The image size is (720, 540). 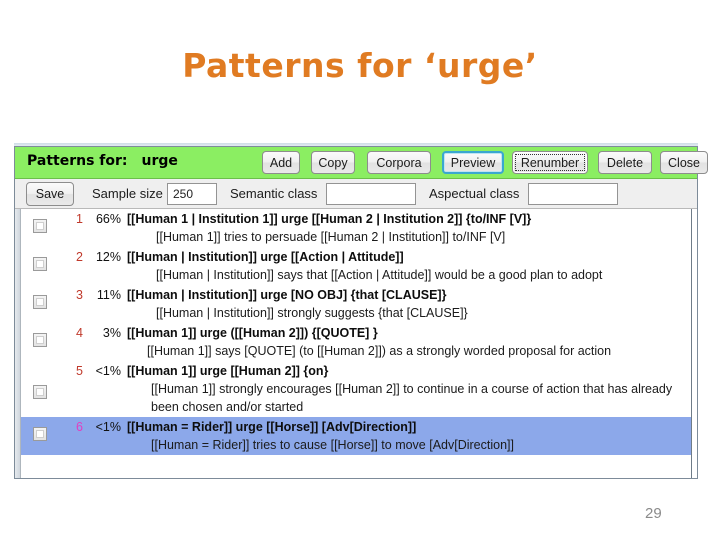 What do you see at coordinates (79, 219) in the screenshot?
I see `row-number: 1` at bounding box center [79, 219].